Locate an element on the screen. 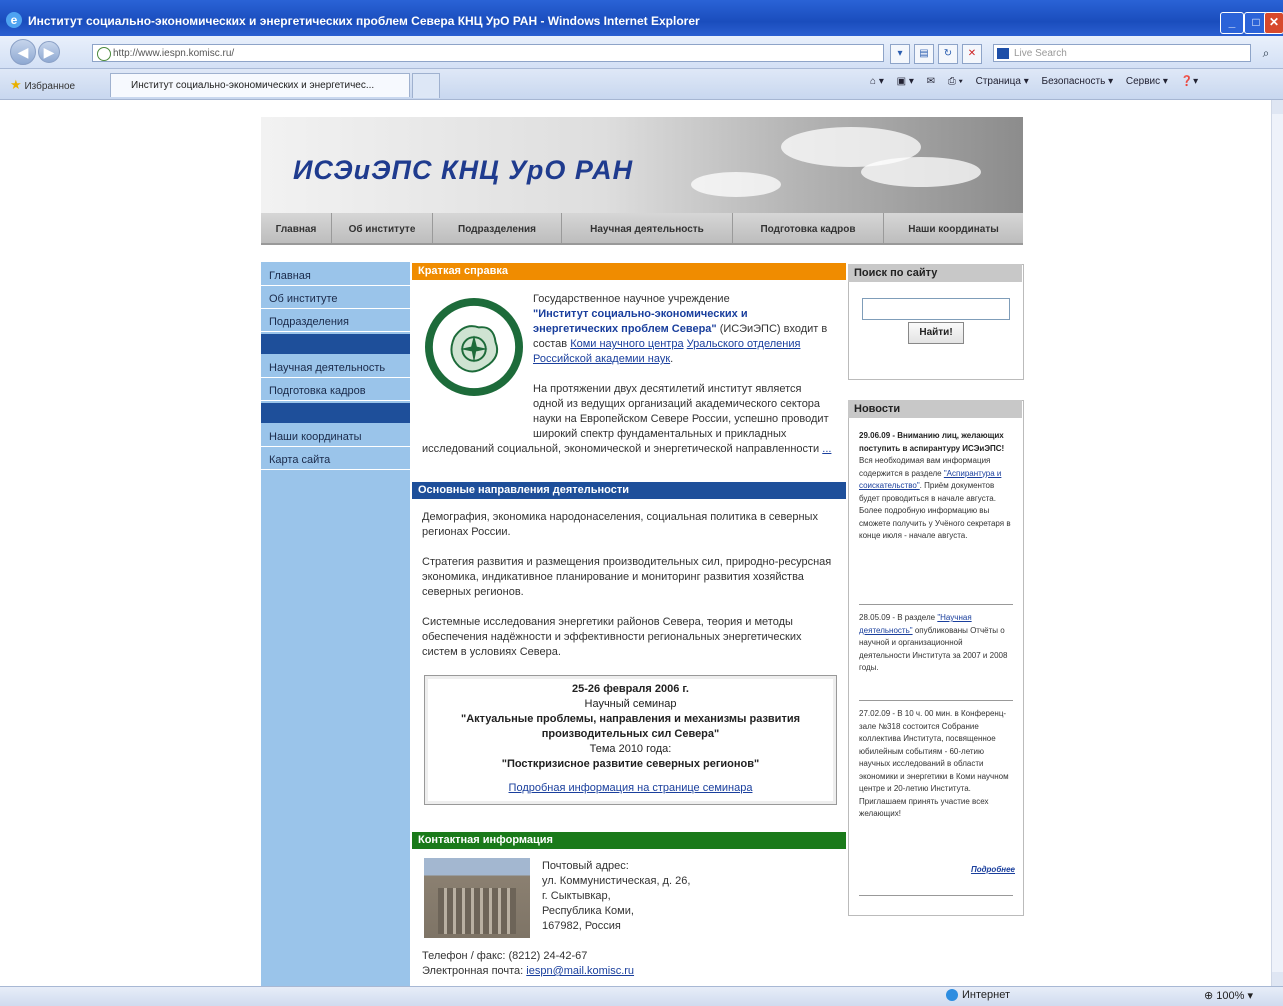 This screenshot has width=1283, height=1006. site-banner: ИСЭиЭПС КНЦ УрО РАН is located at coordinates (642, 165).